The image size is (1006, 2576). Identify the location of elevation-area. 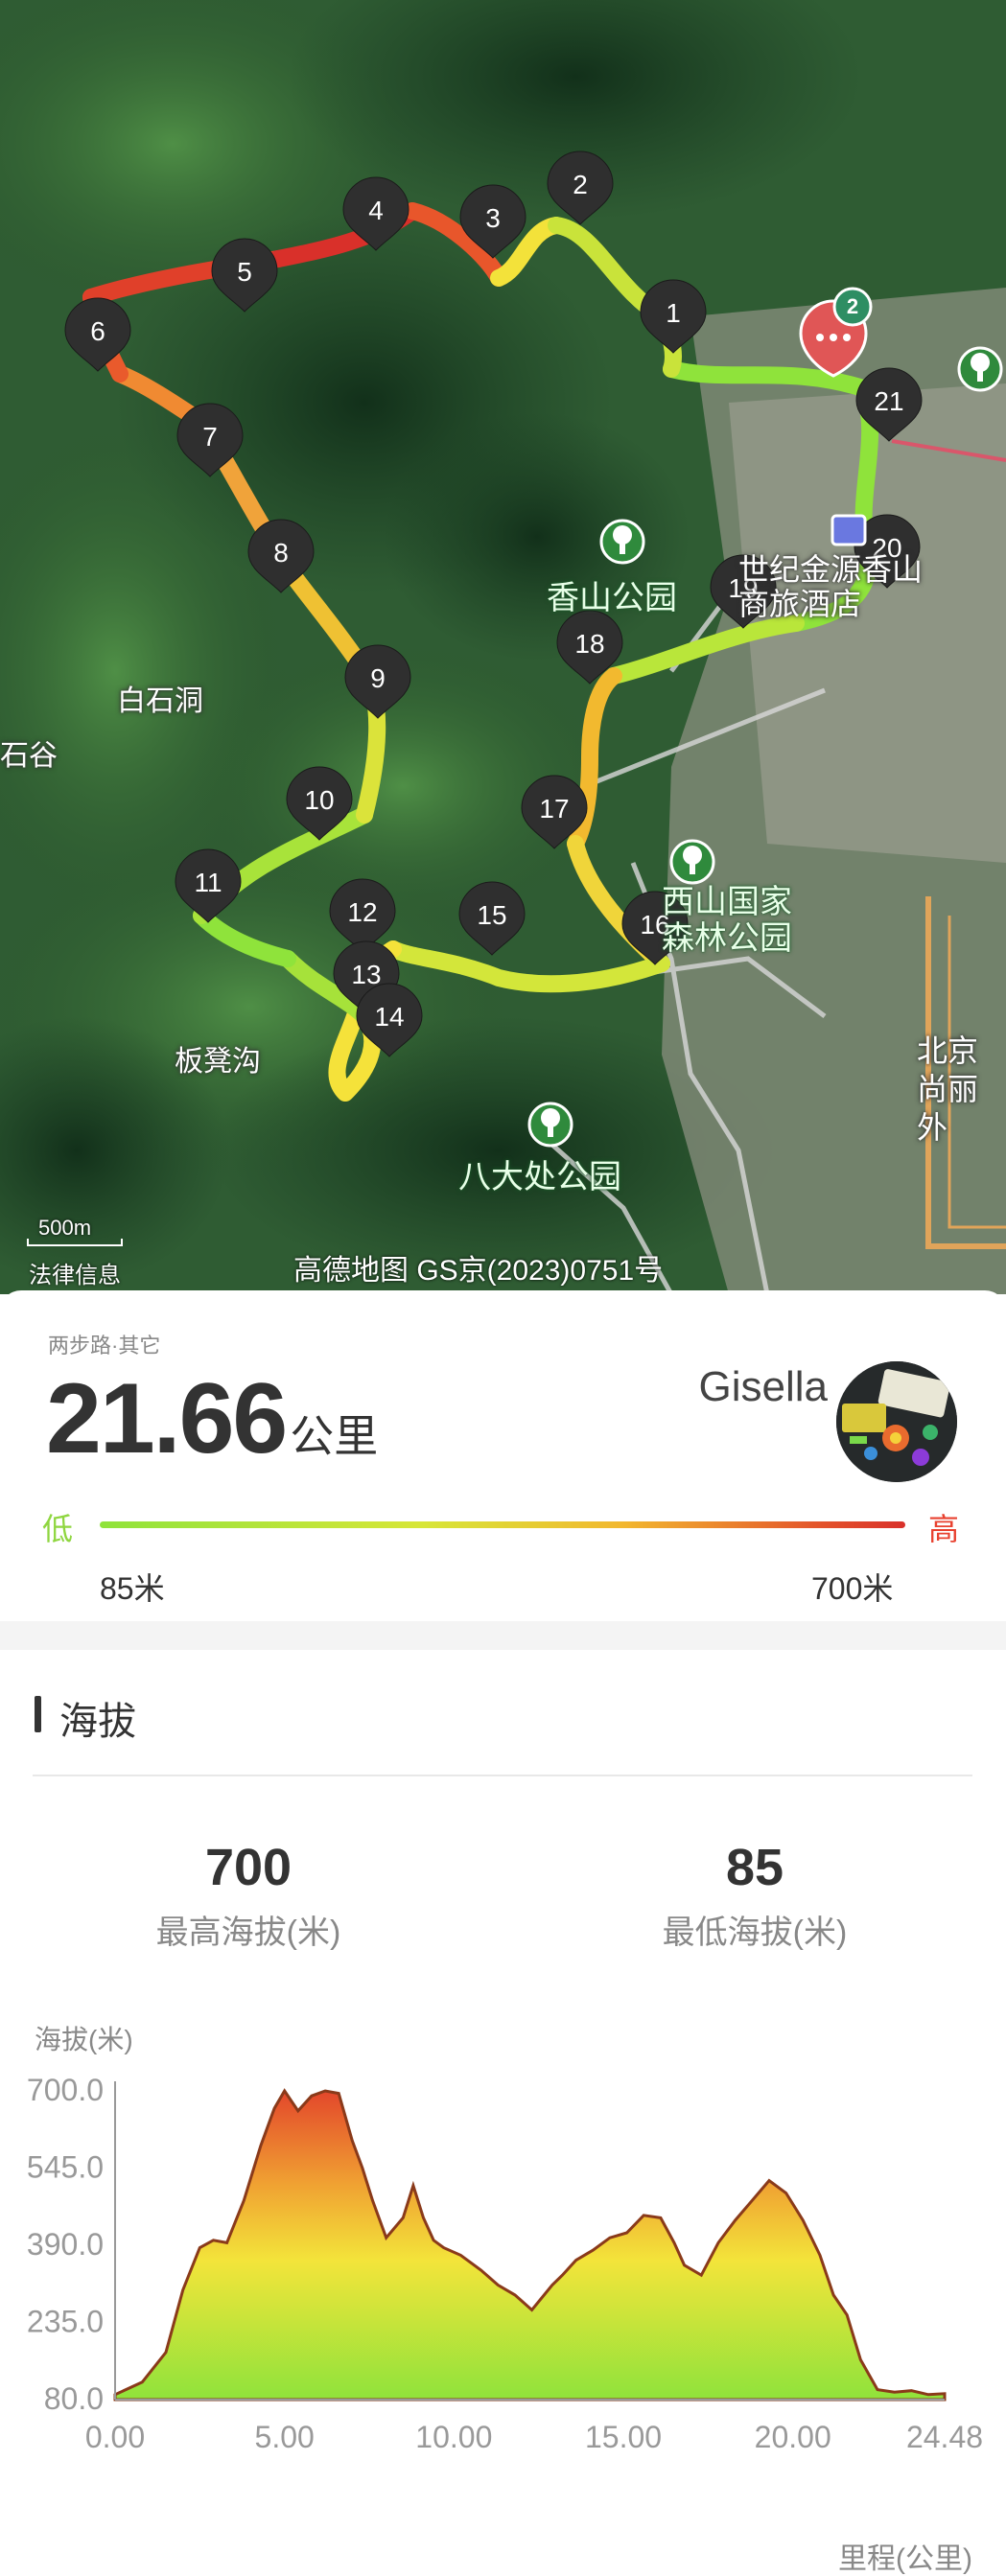
(530, 2245).